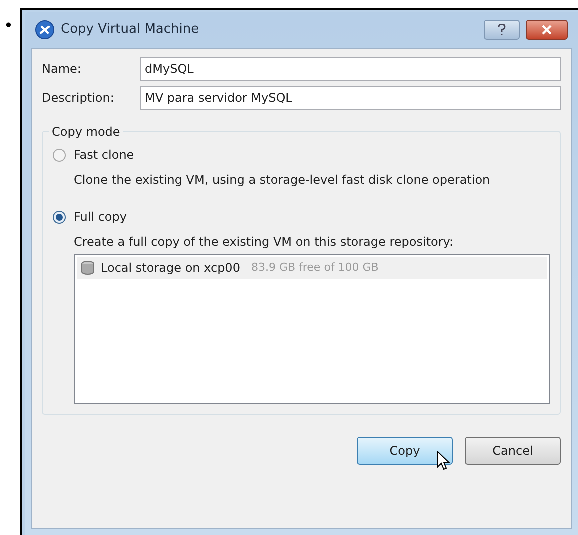  I want to click on cancel-button: Cancel, so click(513, 451).